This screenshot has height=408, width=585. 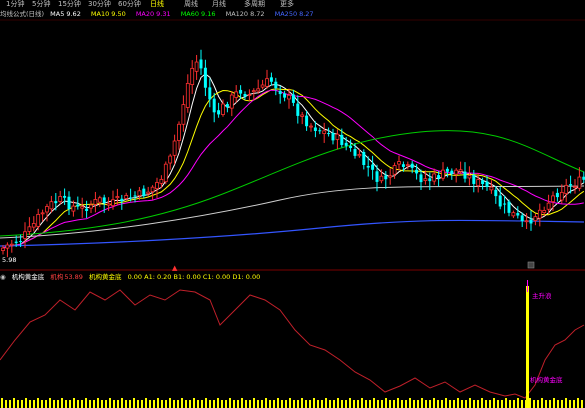 I want to click on signal-label-bottom: 机构黄金底, so click(x=546, y=380).